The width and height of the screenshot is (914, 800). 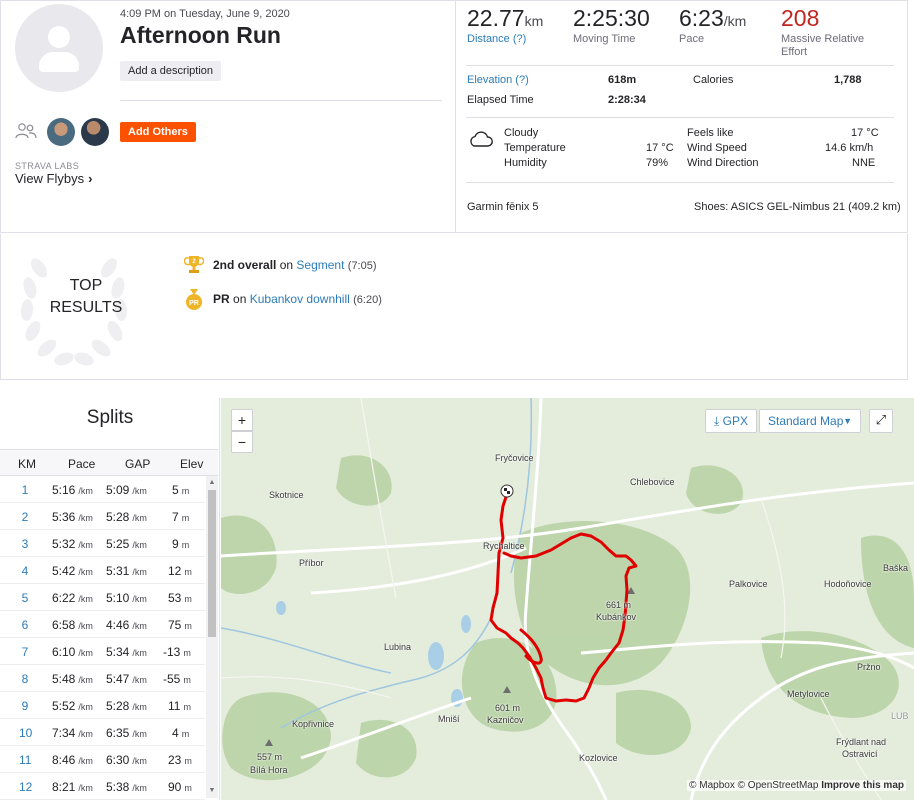 What do you see at coordinates (72, 760) in the screenshot?
I see `split-pace: 8:46/km` at bounding box center [72, 760].